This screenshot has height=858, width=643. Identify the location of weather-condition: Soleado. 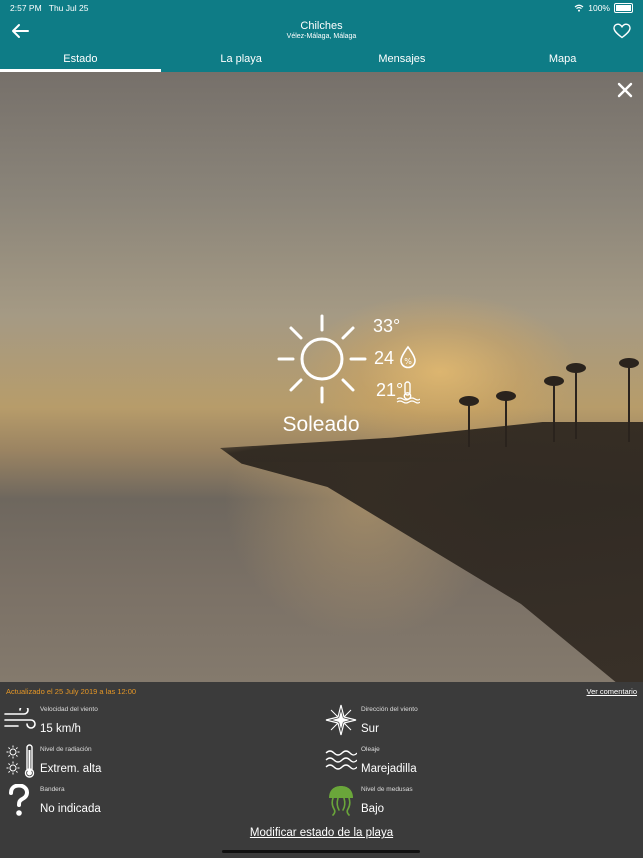
(321, 424).